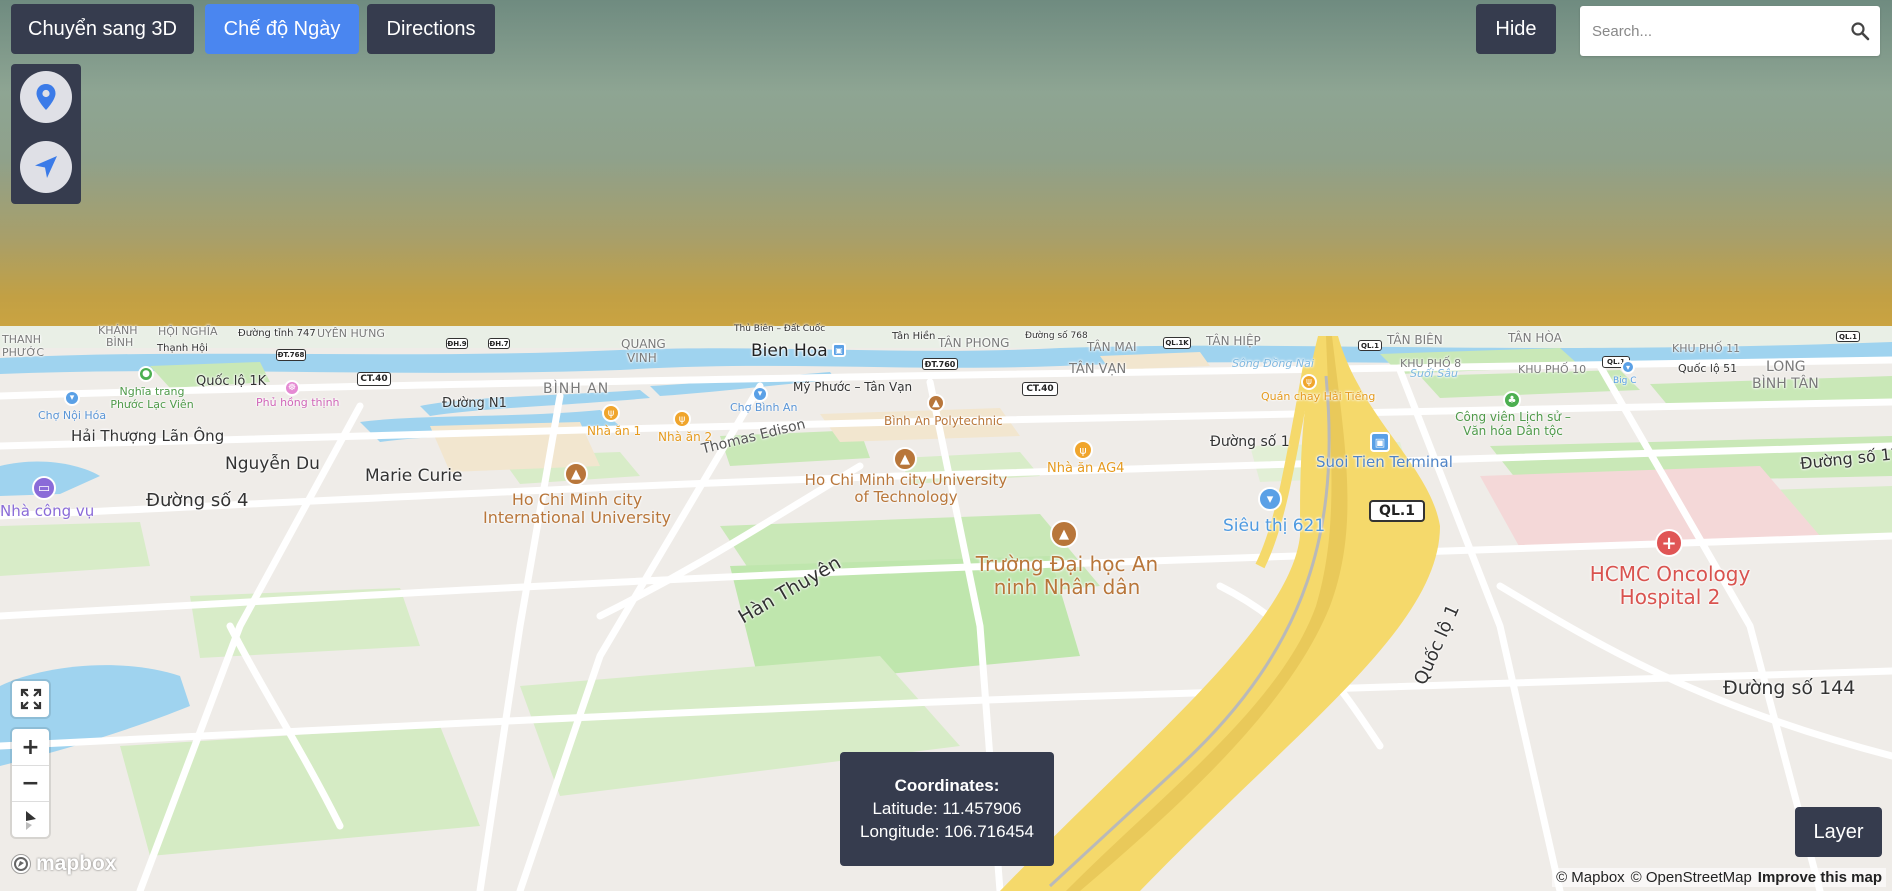 The height and width of the screenshot is (891, 1892). Describe the element at coordinates (576, 474) in the screenshot. I see `school-icon-international-university: ▲` at that location.